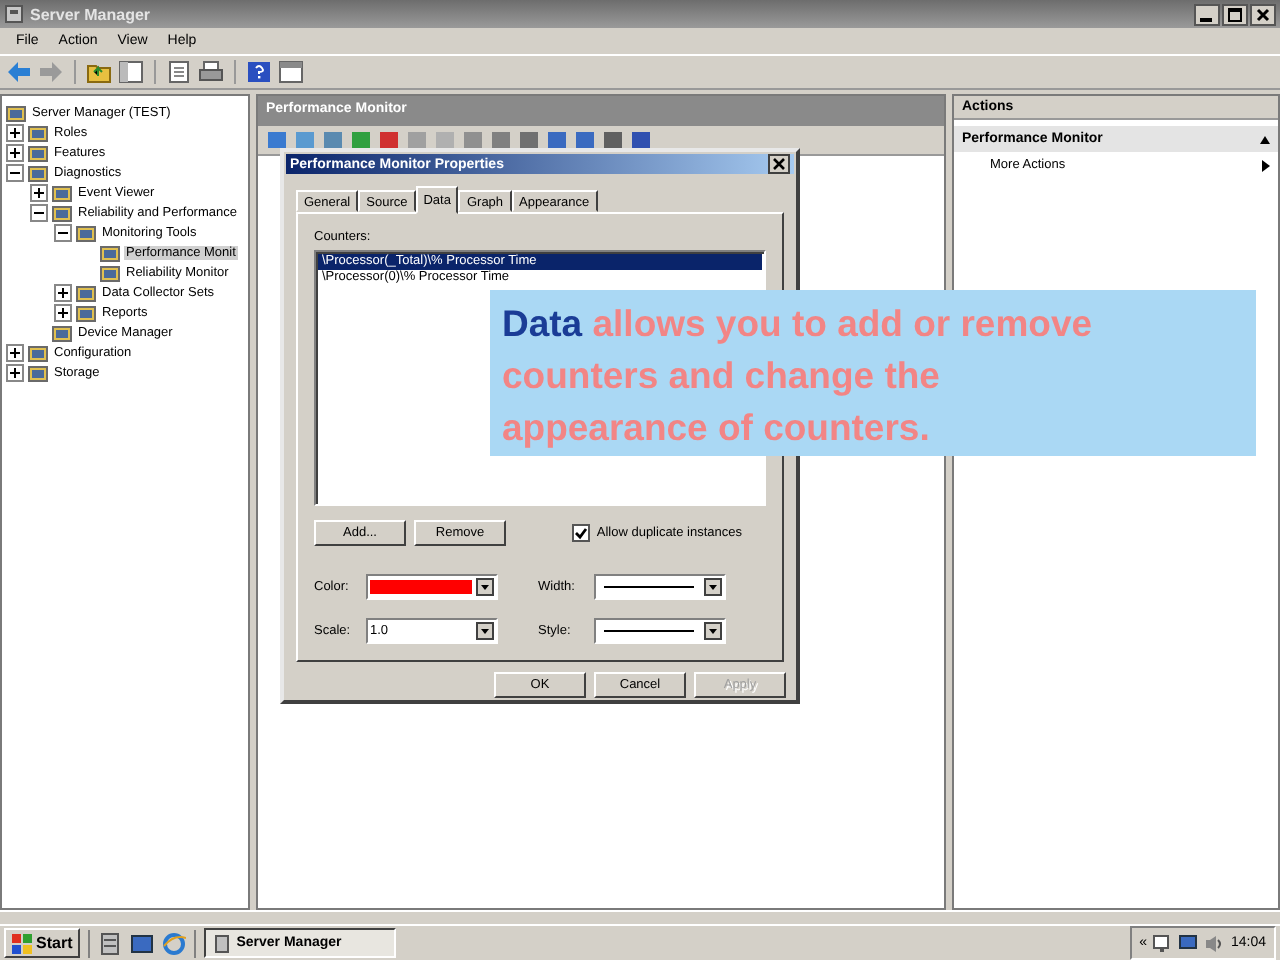  What do you see at coordinates (179, 72) in the screenshot?
I see `properties-icon` at bounding box center [179, 72].